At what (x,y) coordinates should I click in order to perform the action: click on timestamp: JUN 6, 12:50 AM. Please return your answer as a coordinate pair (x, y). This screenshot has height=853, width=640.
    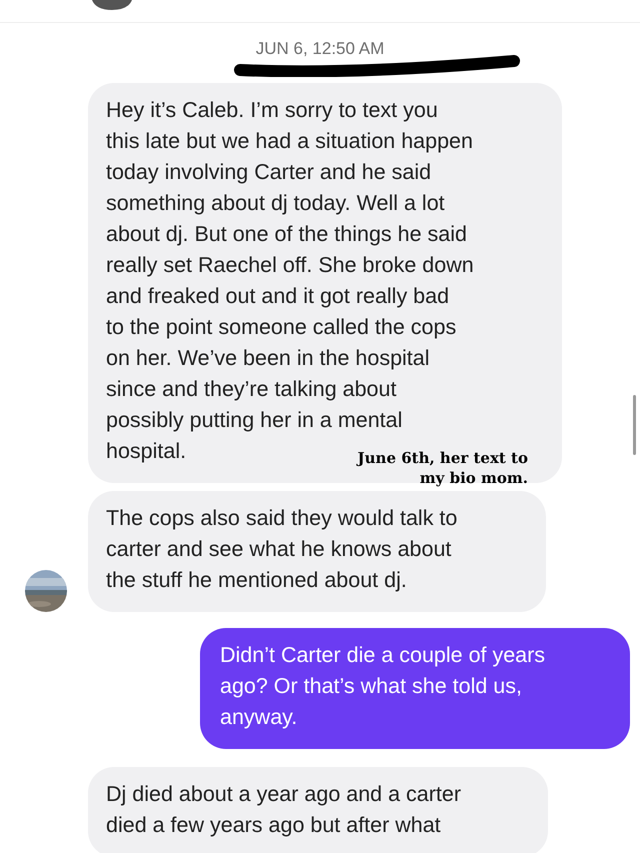
    Looking at the image, I should click on (320, 48).